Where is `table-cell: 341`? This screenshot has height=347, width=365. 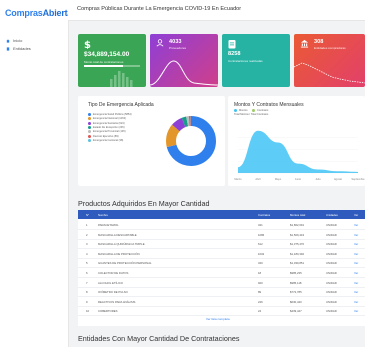
table-cell: 341 is located at coordinates (260, 225).